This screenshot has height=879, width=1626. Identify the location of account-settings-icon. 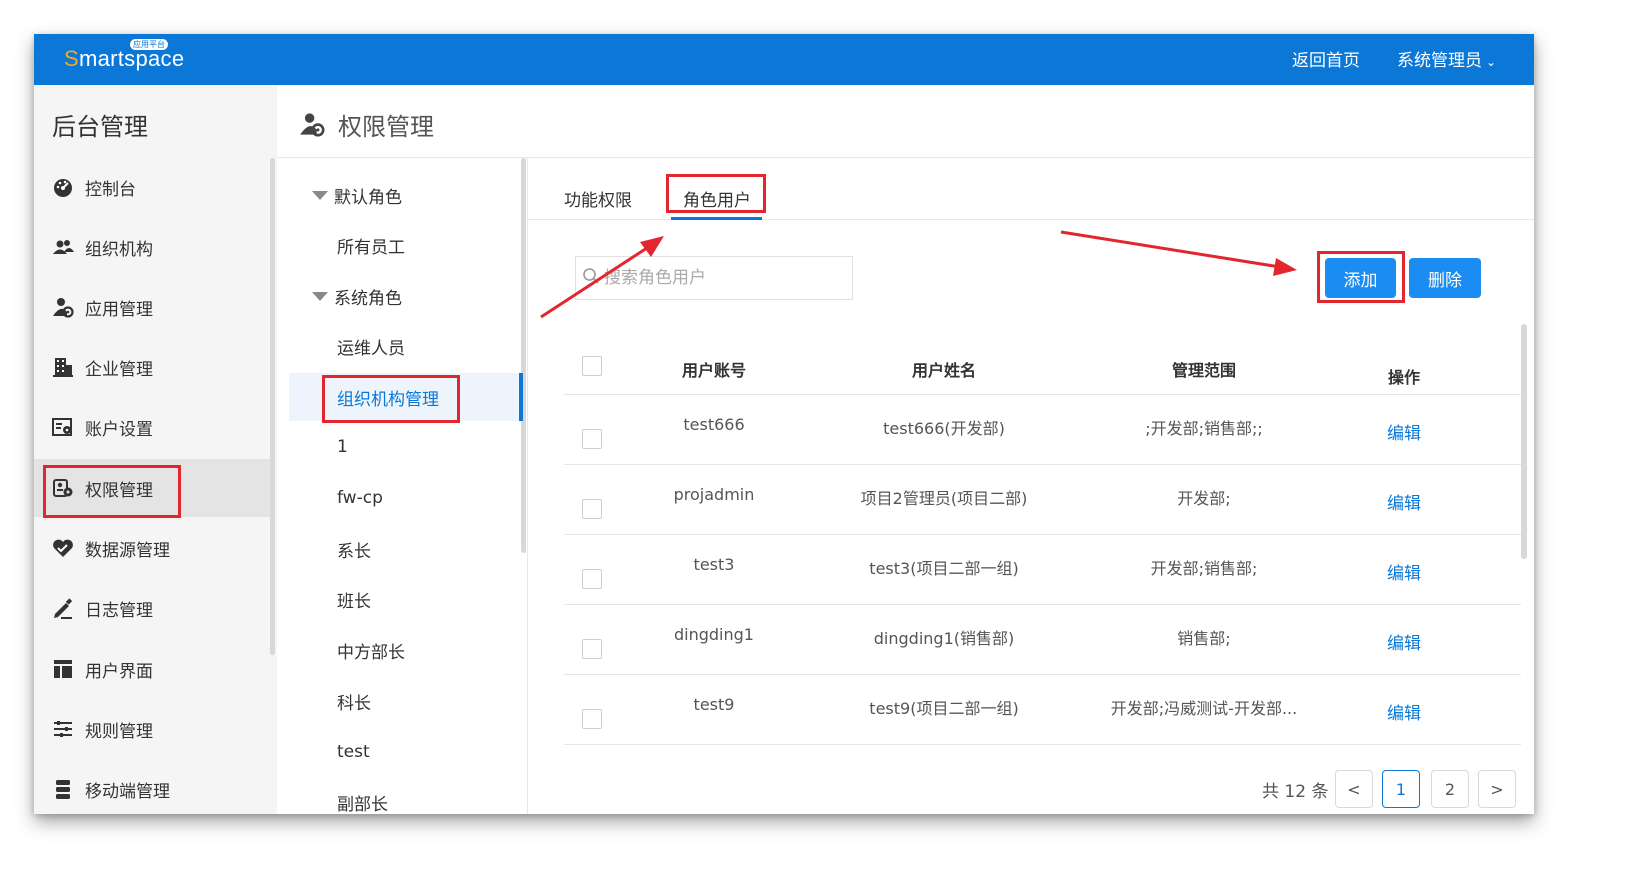
(63, 427).